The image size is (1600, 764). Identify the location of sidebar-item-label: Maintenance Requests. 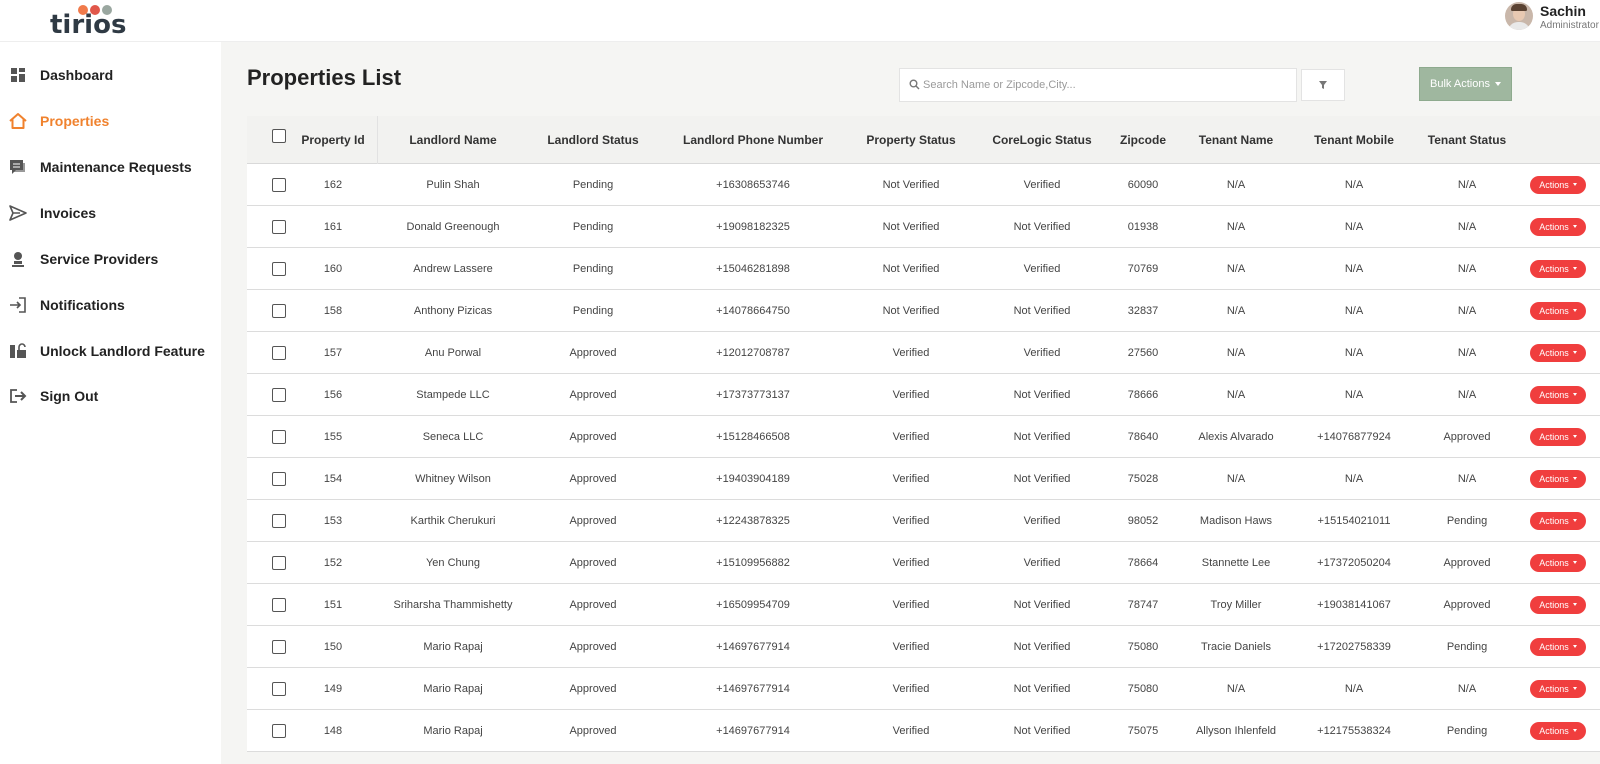
(116, 167).